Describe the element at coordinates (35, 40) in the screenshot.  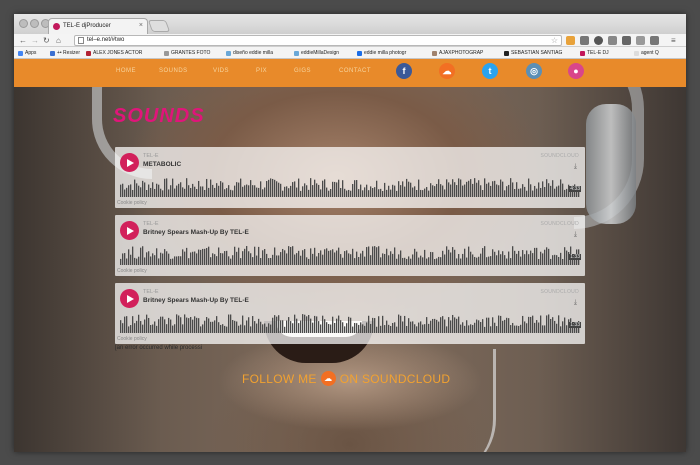
I see `forward-icon: →` at that location.